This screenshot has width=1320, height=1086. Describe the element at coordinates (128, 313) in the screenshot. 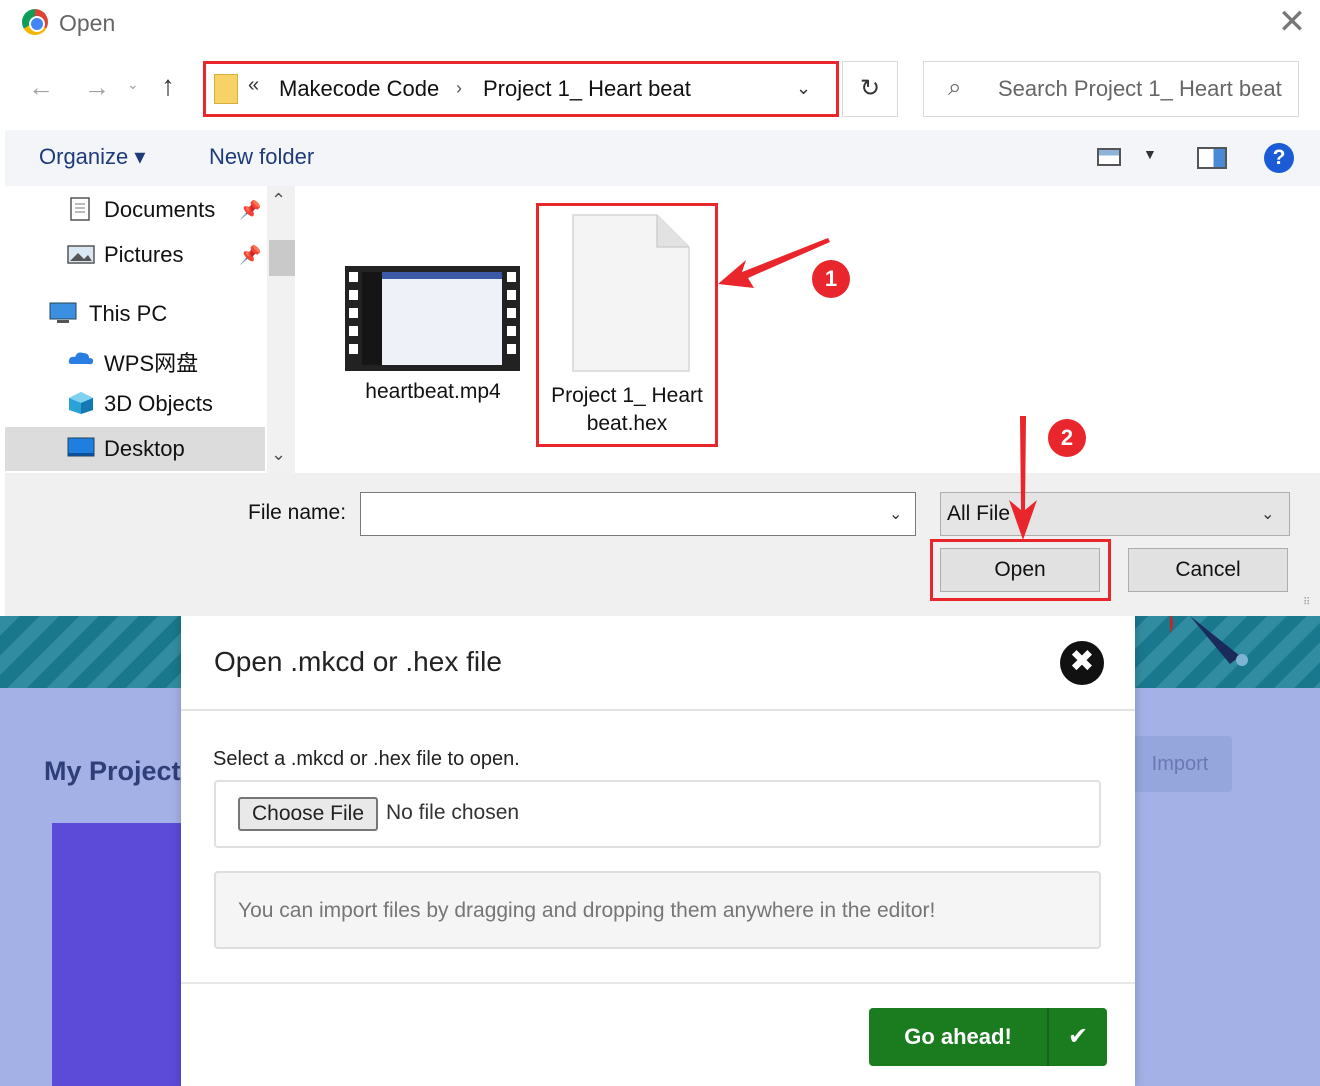

I see `sidebar-item-label: This PC` at that location.